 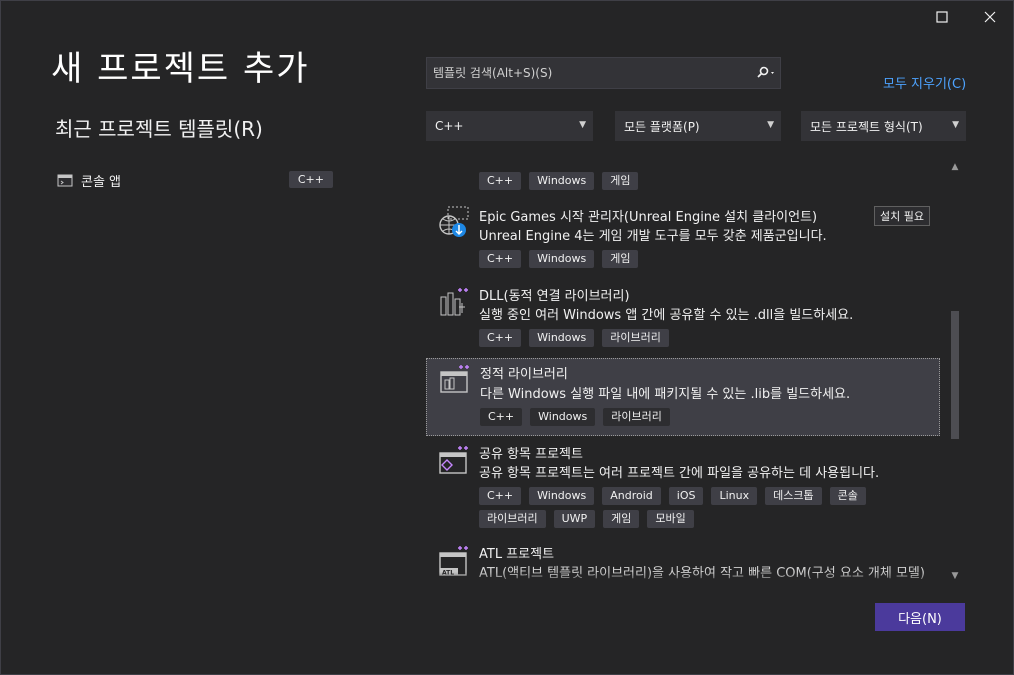 I want to click on next-button: 다음(N), so click(x=920, y=617).